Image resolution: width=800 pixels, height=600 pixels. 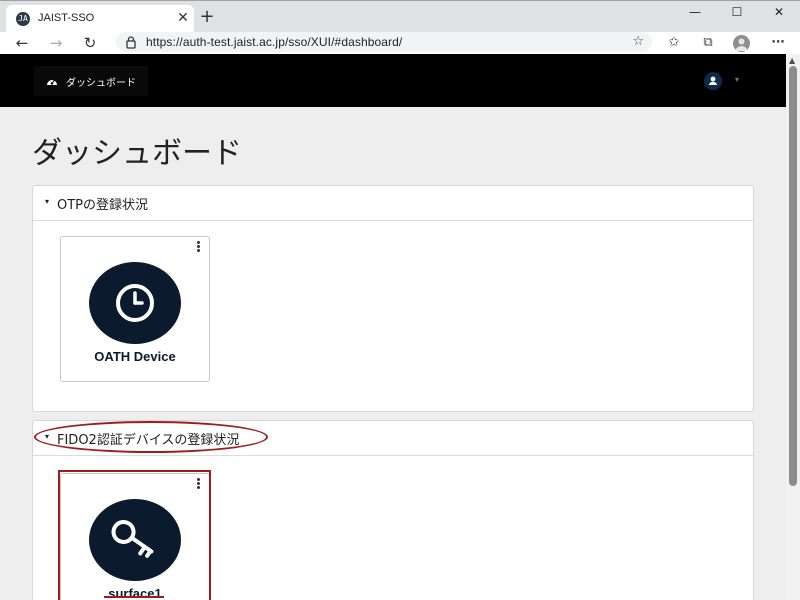 I want to click on minimize-icon: —, so click(x=695, y=12).